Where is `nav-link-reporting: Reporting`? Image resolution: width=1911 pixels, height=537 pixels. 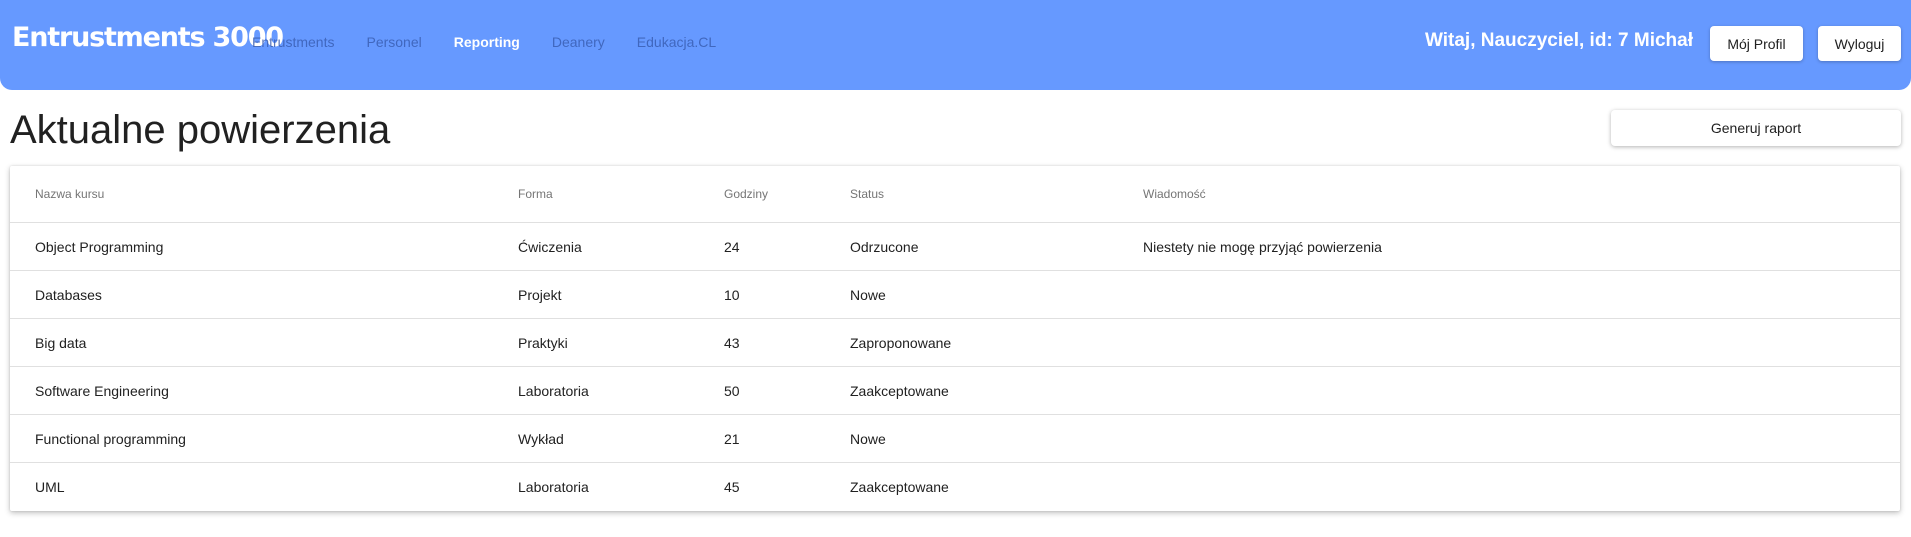 nav-link-reporting: Reporting is located at coordinates (487, 42).